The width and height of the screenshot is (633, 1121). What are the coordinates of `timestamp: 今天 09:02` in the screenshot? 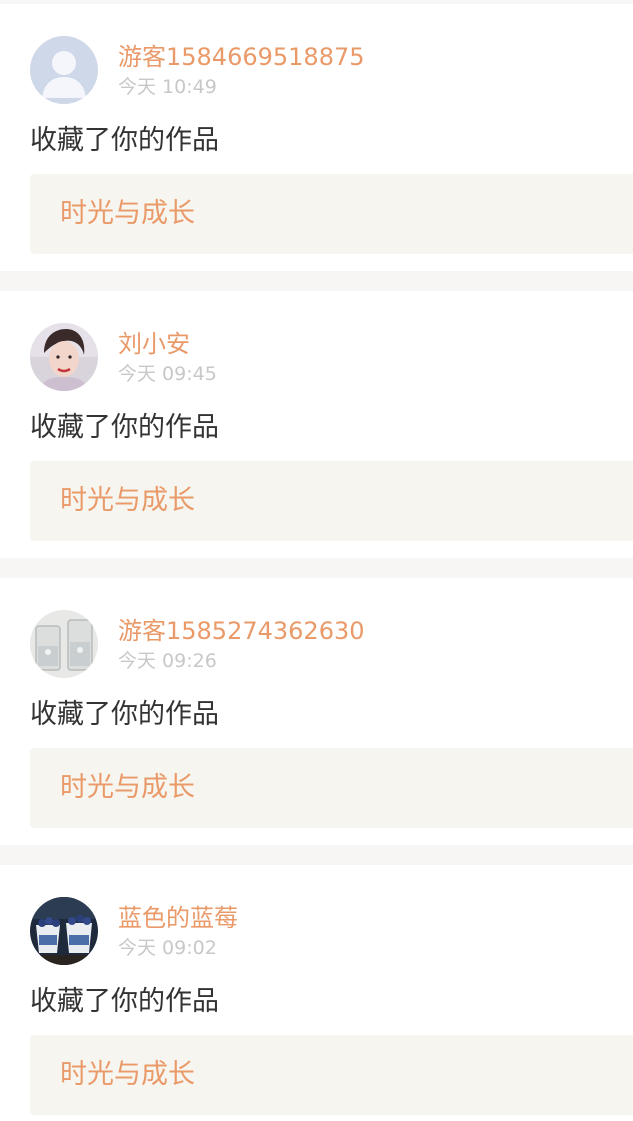 It's located at (167, 948).